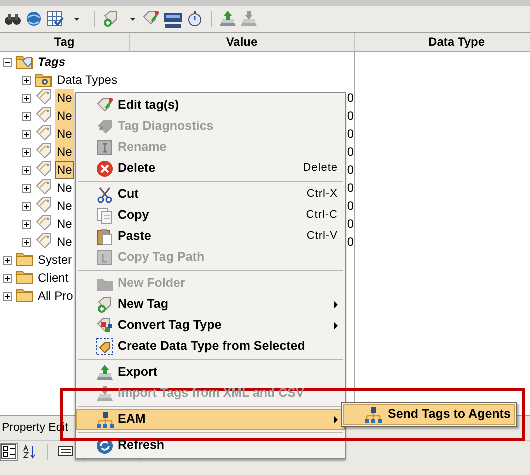 The height and width of the screenshot is (475, 530). I want to click on tree-item: All Pro, so click(56, 296).